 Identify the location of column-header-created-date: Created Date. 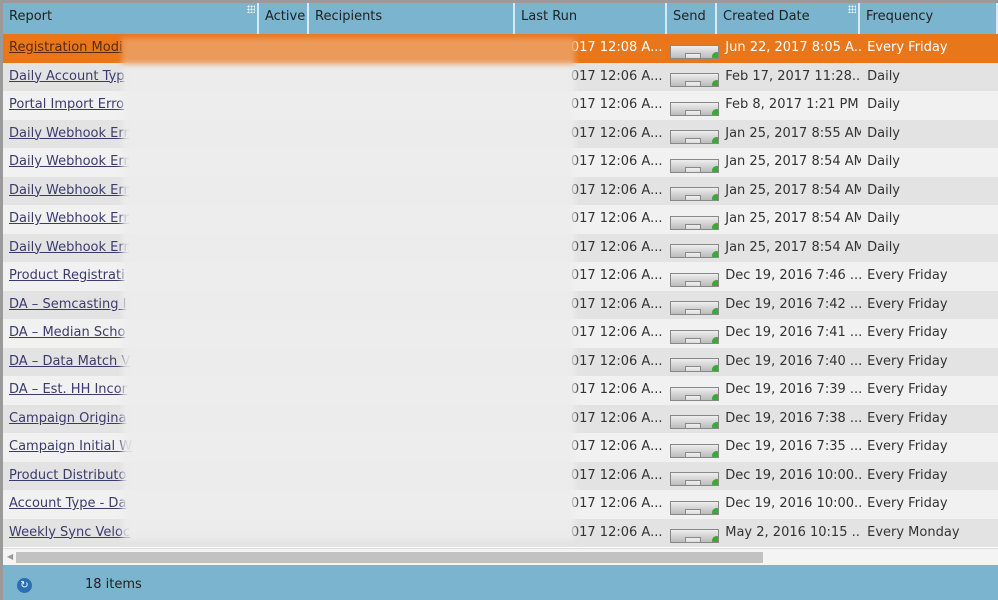
(788, 18).